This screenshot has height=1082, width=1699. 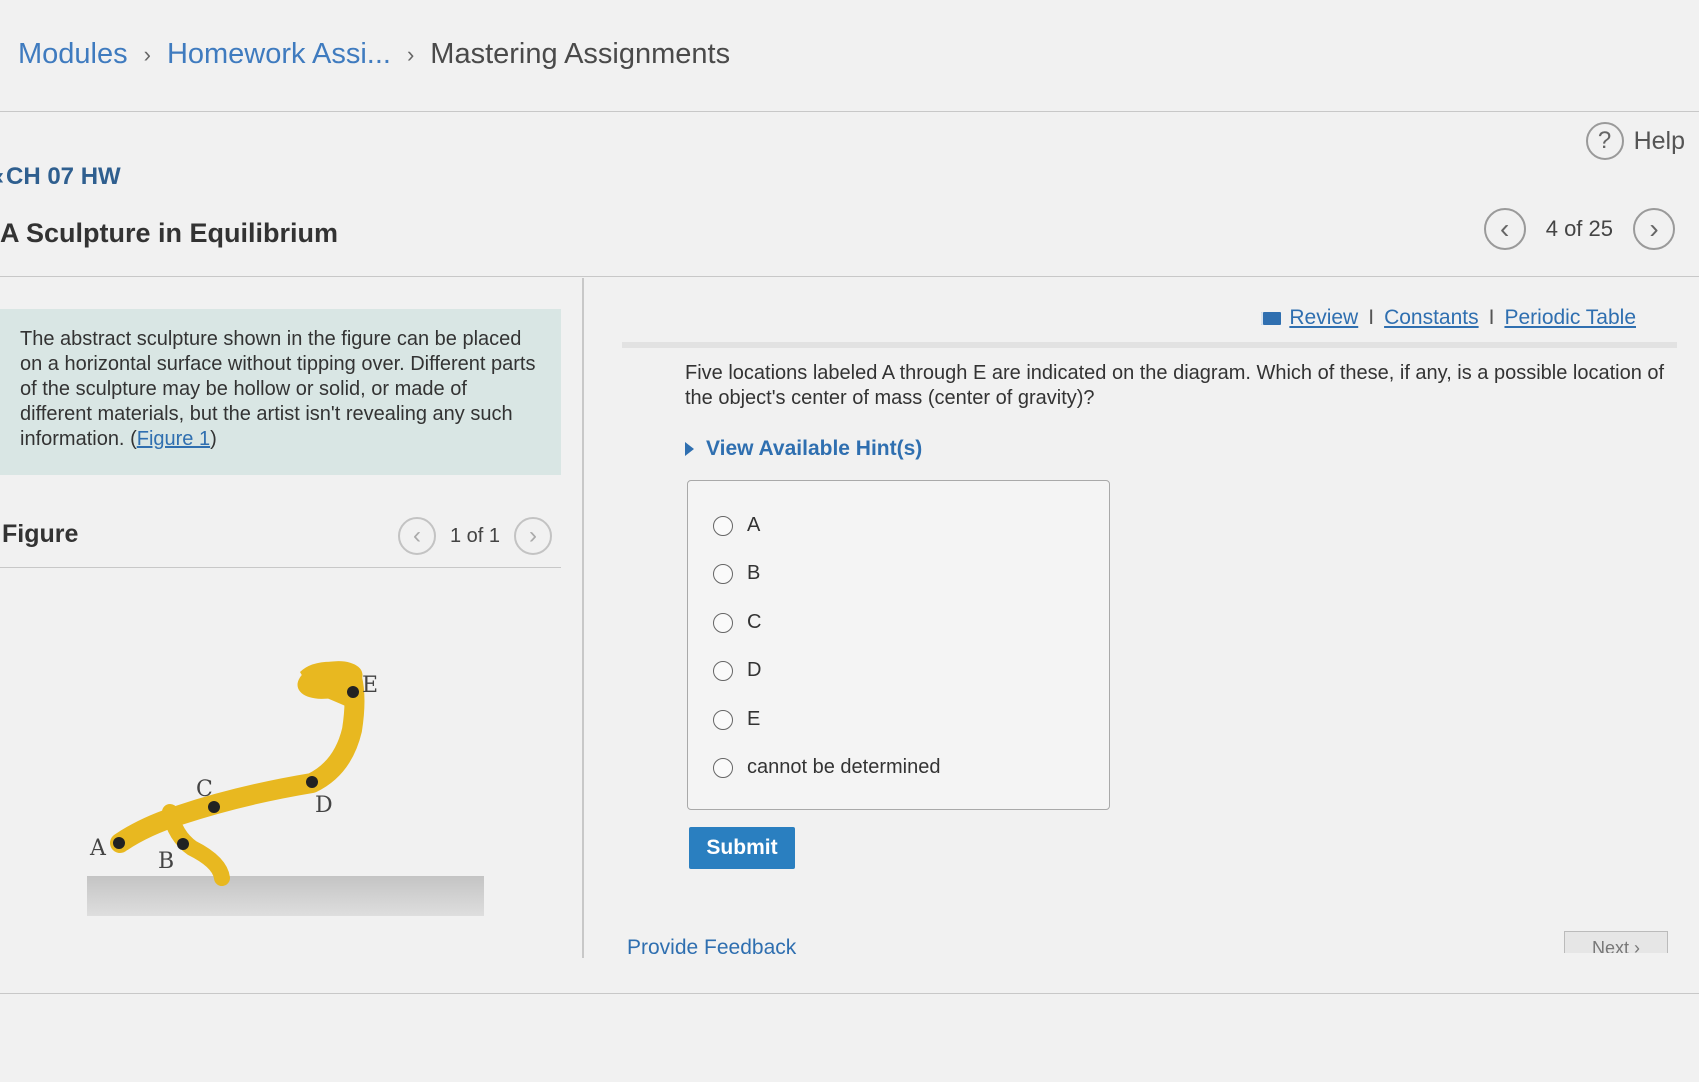 I want to click on book-icon, so click(x=1271, y=318).